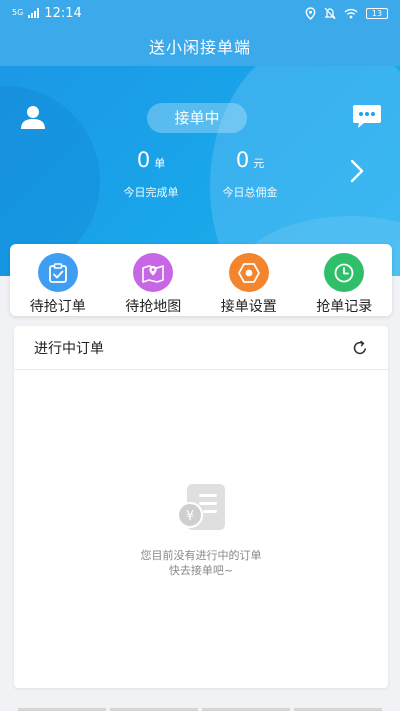 This screenshot has width=400, height=711. Describe the element at coordinates (57, 307) in the screenshot. I see `menu-label: 待抢订单` at that location.